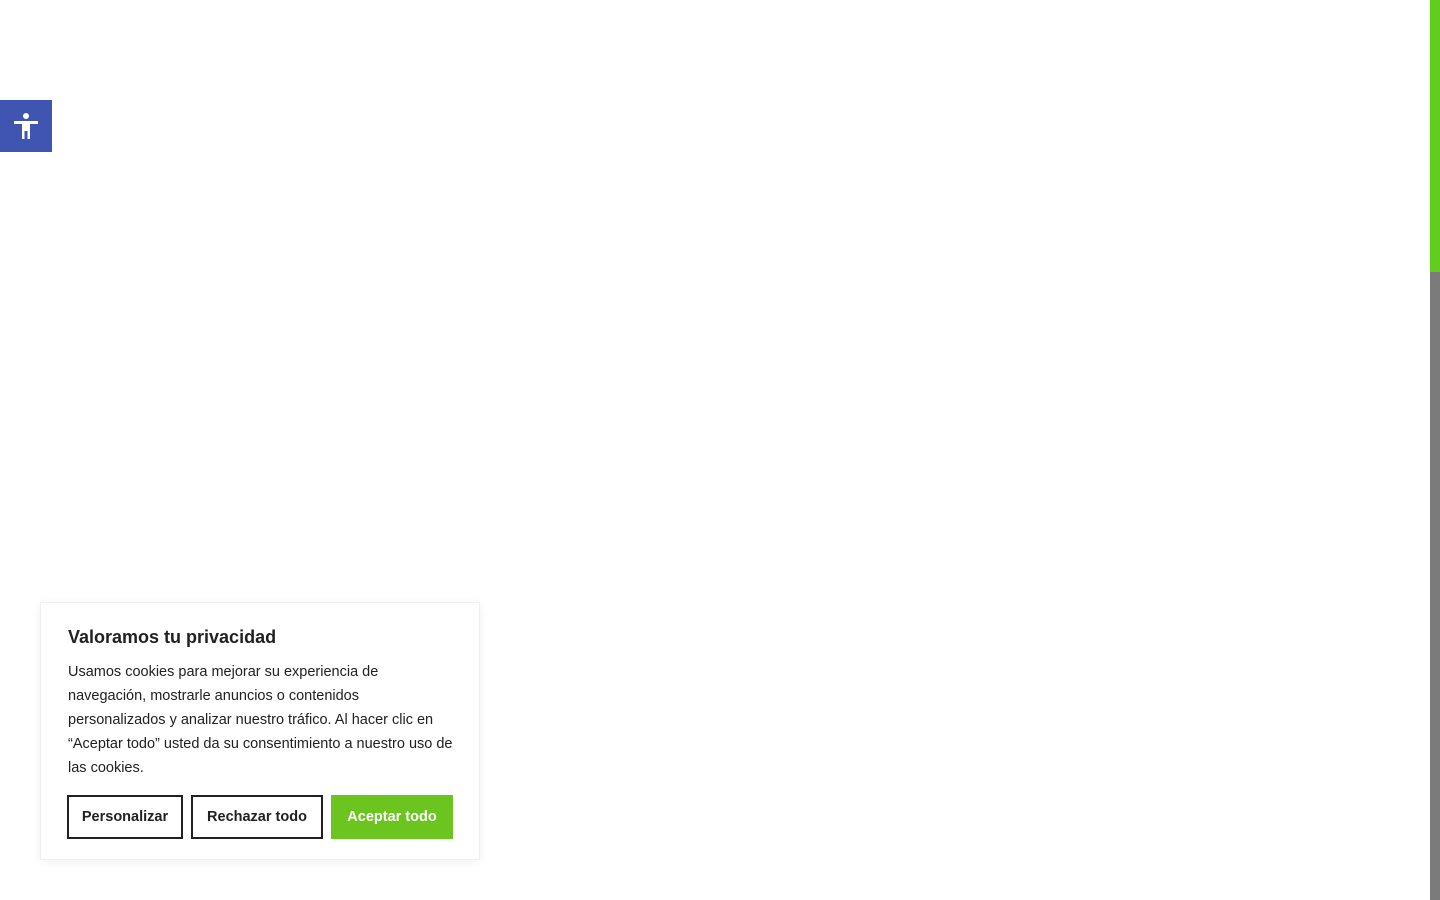 This screenshot has height=900, width=1440. I want to click on customize-button: Personalizar, so click(125, 817).